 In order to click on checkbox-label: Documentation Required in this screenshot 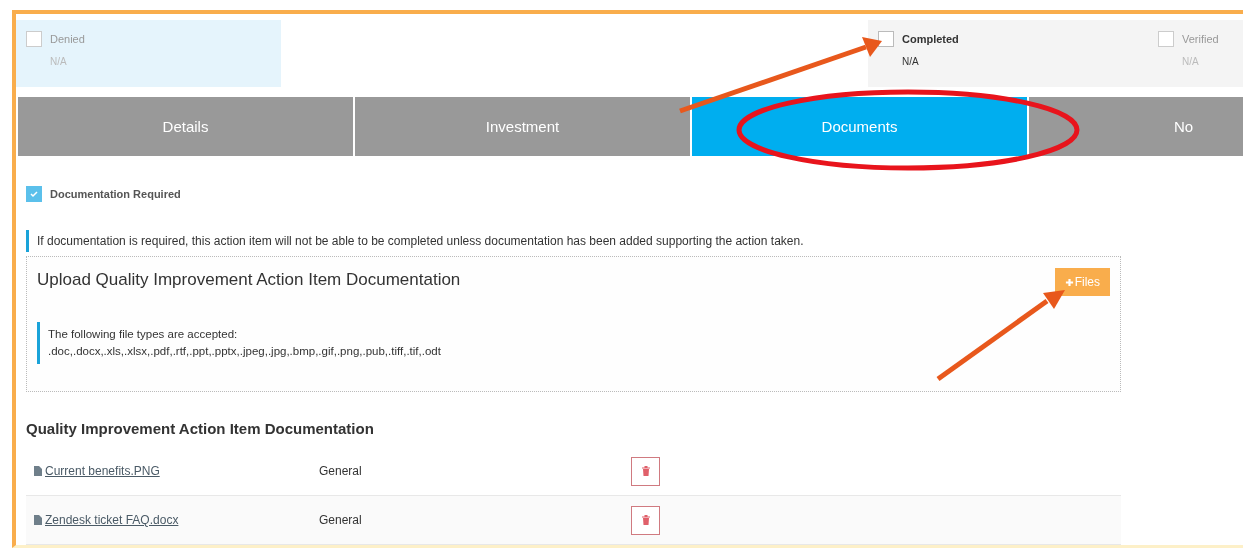, I will do `click(115, 194)`.